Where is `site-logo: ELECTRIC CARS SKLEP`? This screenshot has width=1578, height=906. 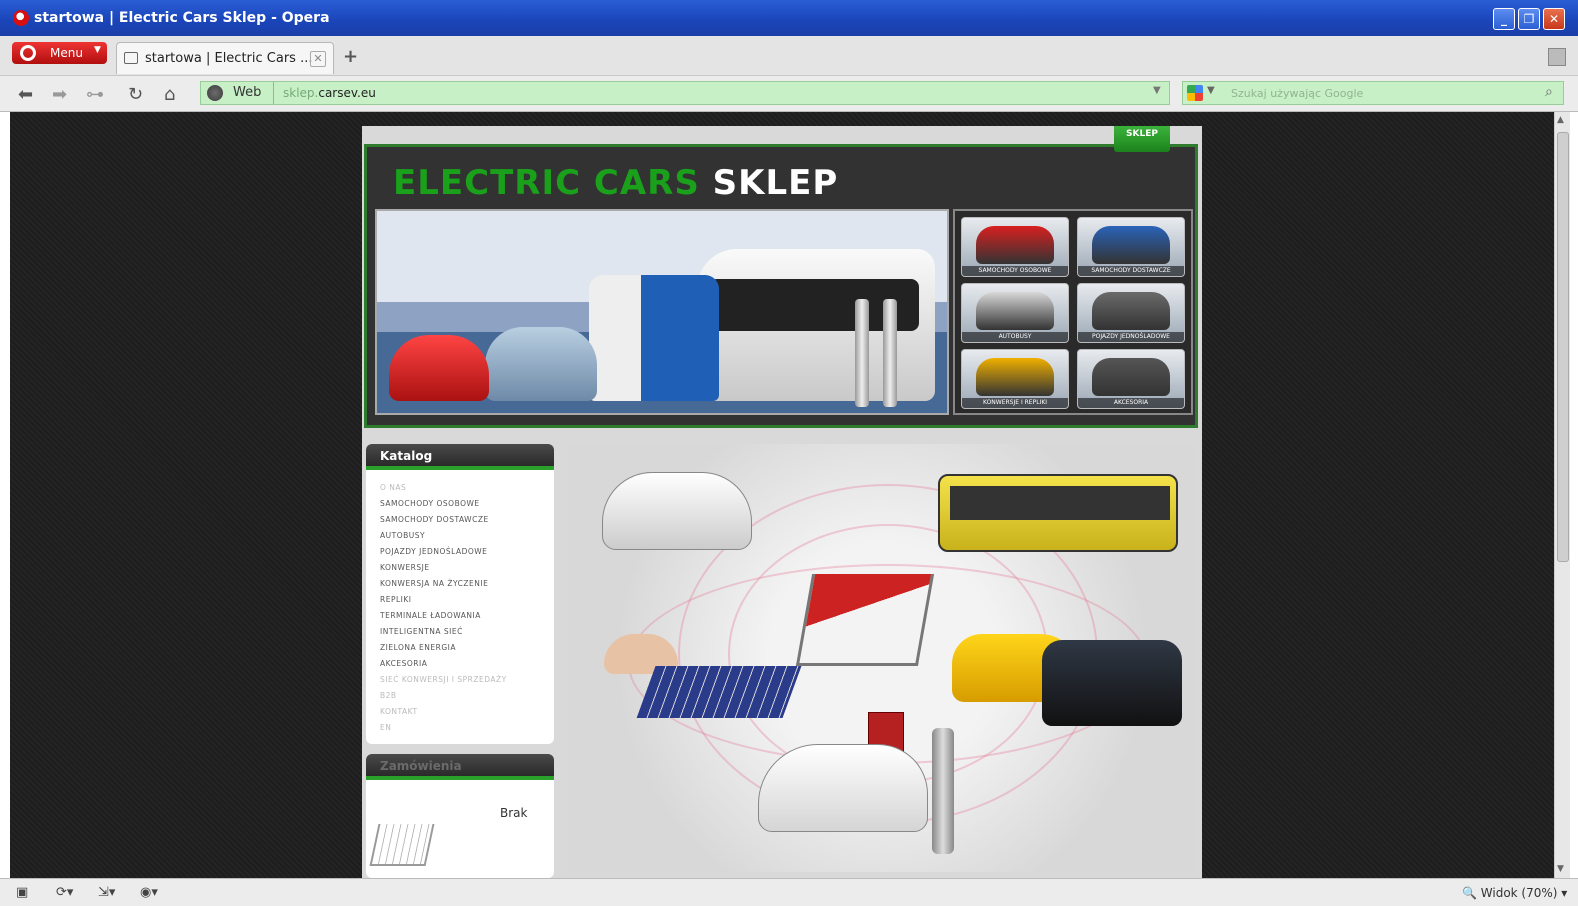
site-logo: ELECTRIC CARS SKLEP is located at coordinates (615, 183).